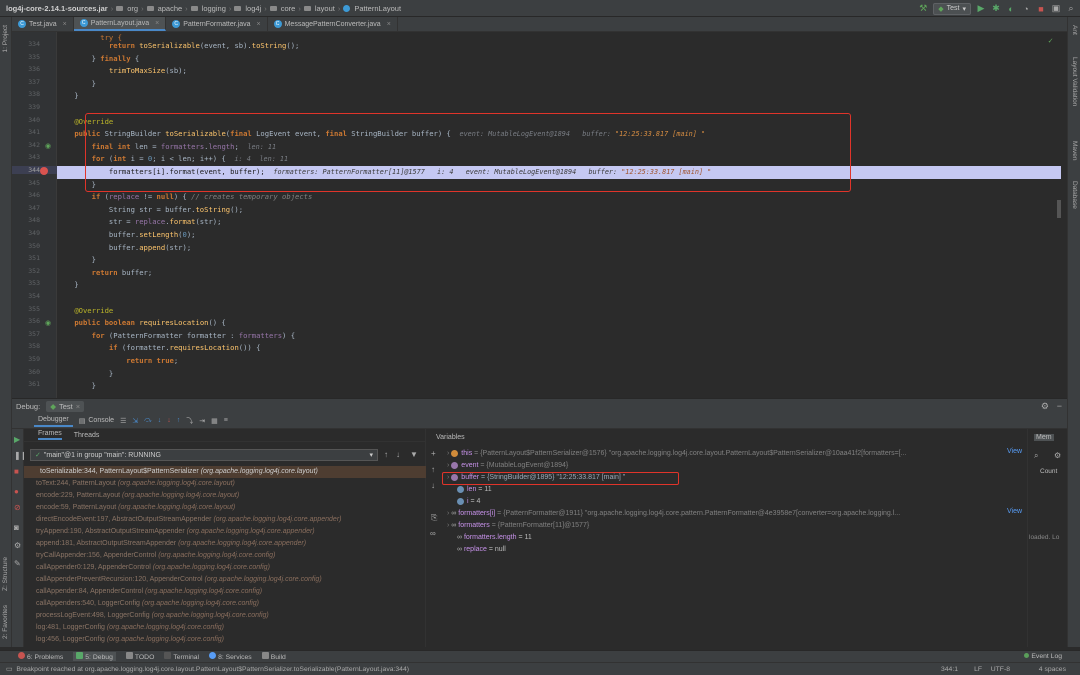 This screenshot has width=1080, height=675. Describe the element at coordinates (226, 420) in the screenshot. I see `trace-icon: ≡` at that location.